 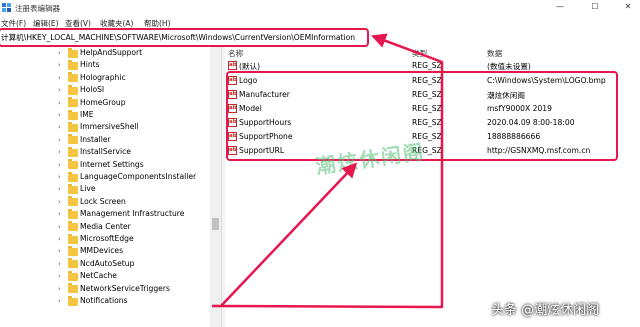 I want to click on tree-item-lock-screen: › Lock Screen, so click(x=105, y=202).